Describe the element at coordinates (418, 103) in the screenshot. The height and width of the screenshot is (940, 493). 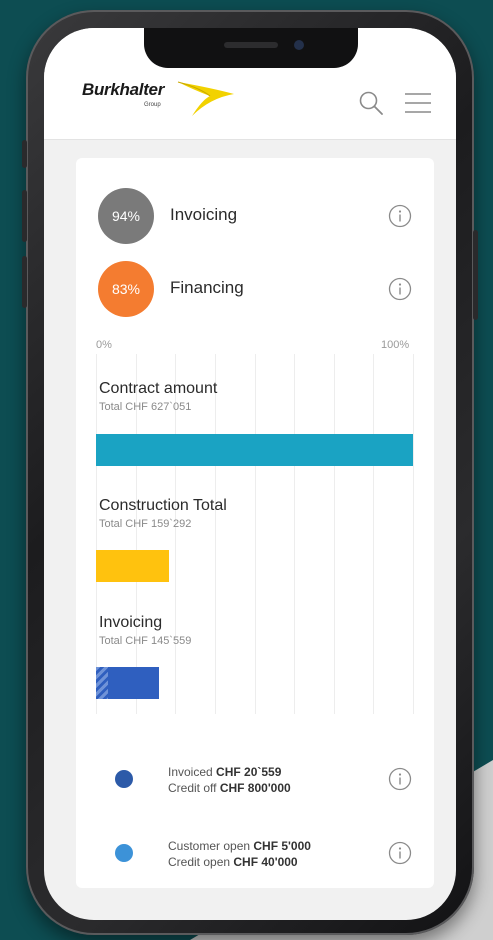
I see `hamburger-menu-icon` at that location.